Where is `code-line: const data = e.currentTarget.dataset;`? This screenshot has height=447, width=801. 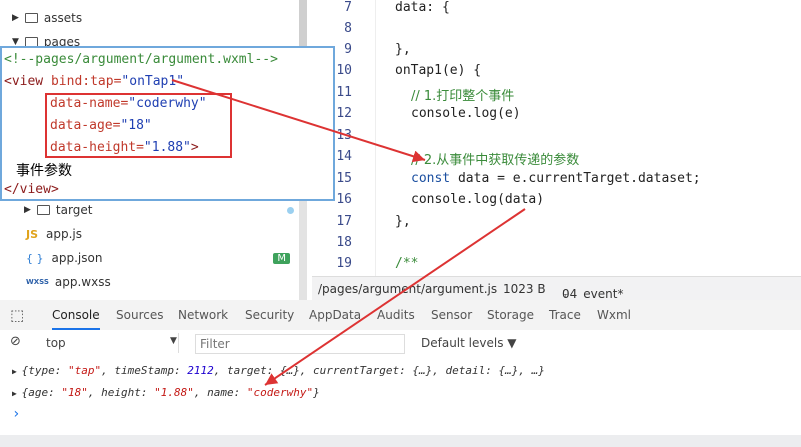 code-line: const data = e.currentTarget.dataset; is located at coordinates (556, 178).